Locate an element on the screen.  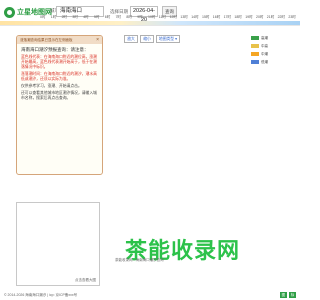
panel-header: 涨落潮查询结果已显示在左侧面板 is located at coordinates (59, 40).